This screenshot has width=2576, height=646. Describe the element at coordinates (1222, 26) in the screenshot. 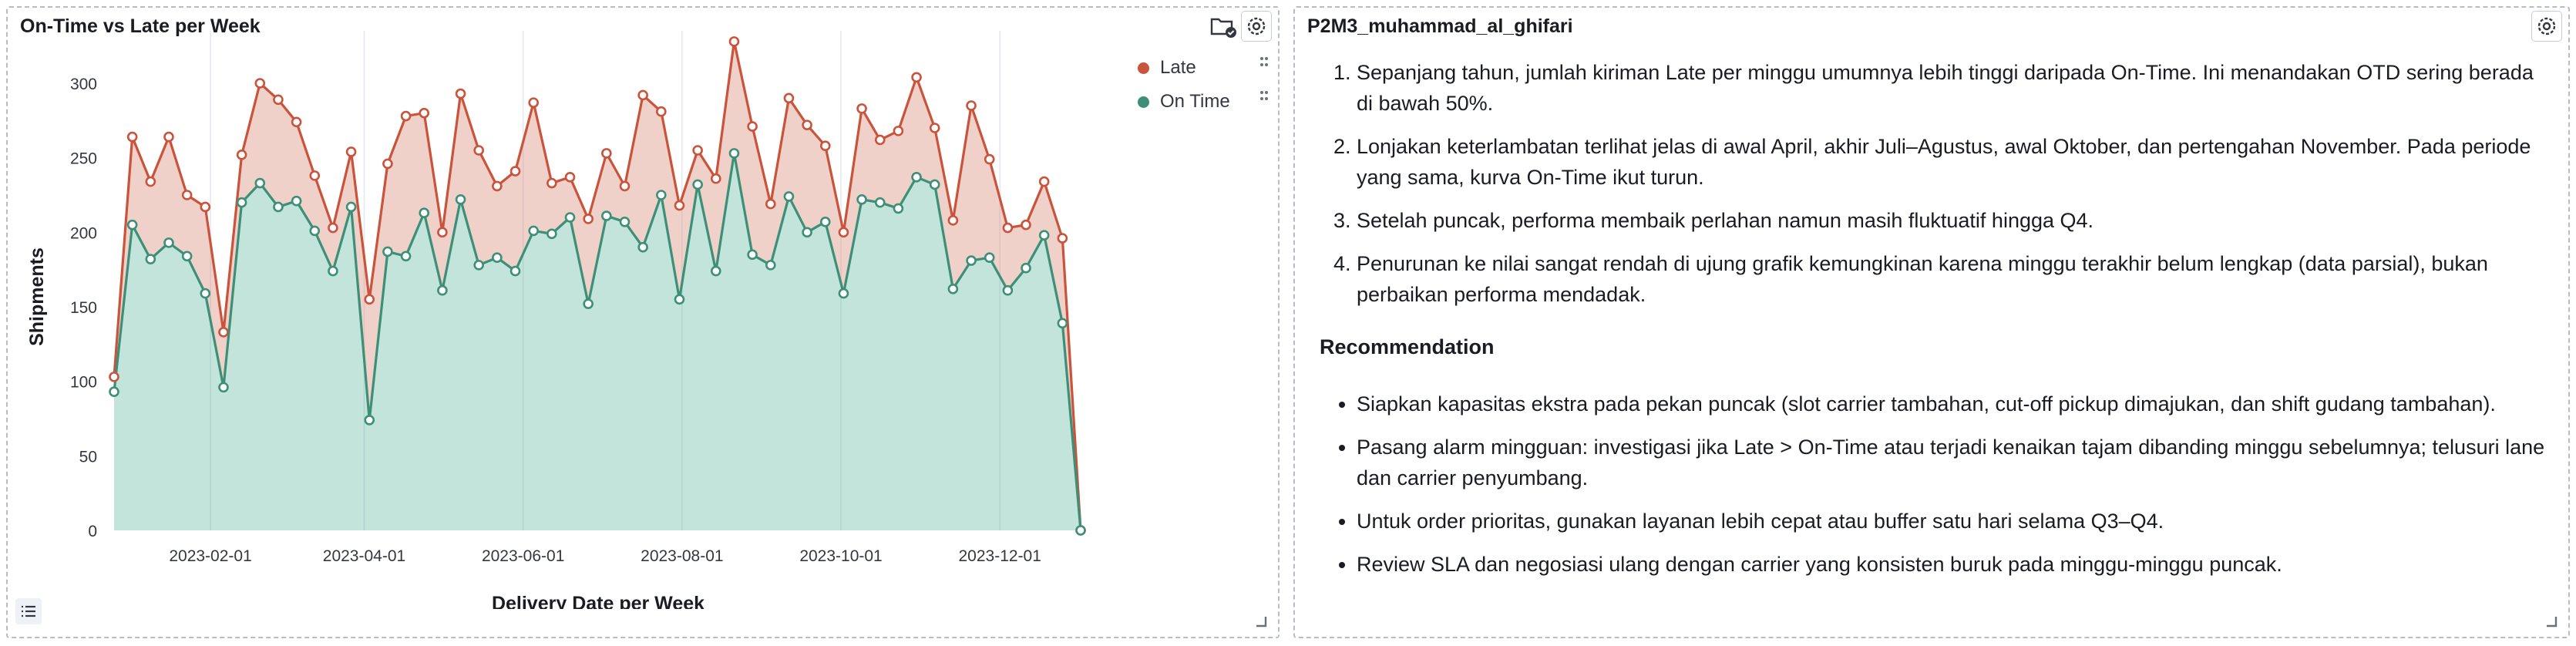

I see `folder-check-icon` at that location.